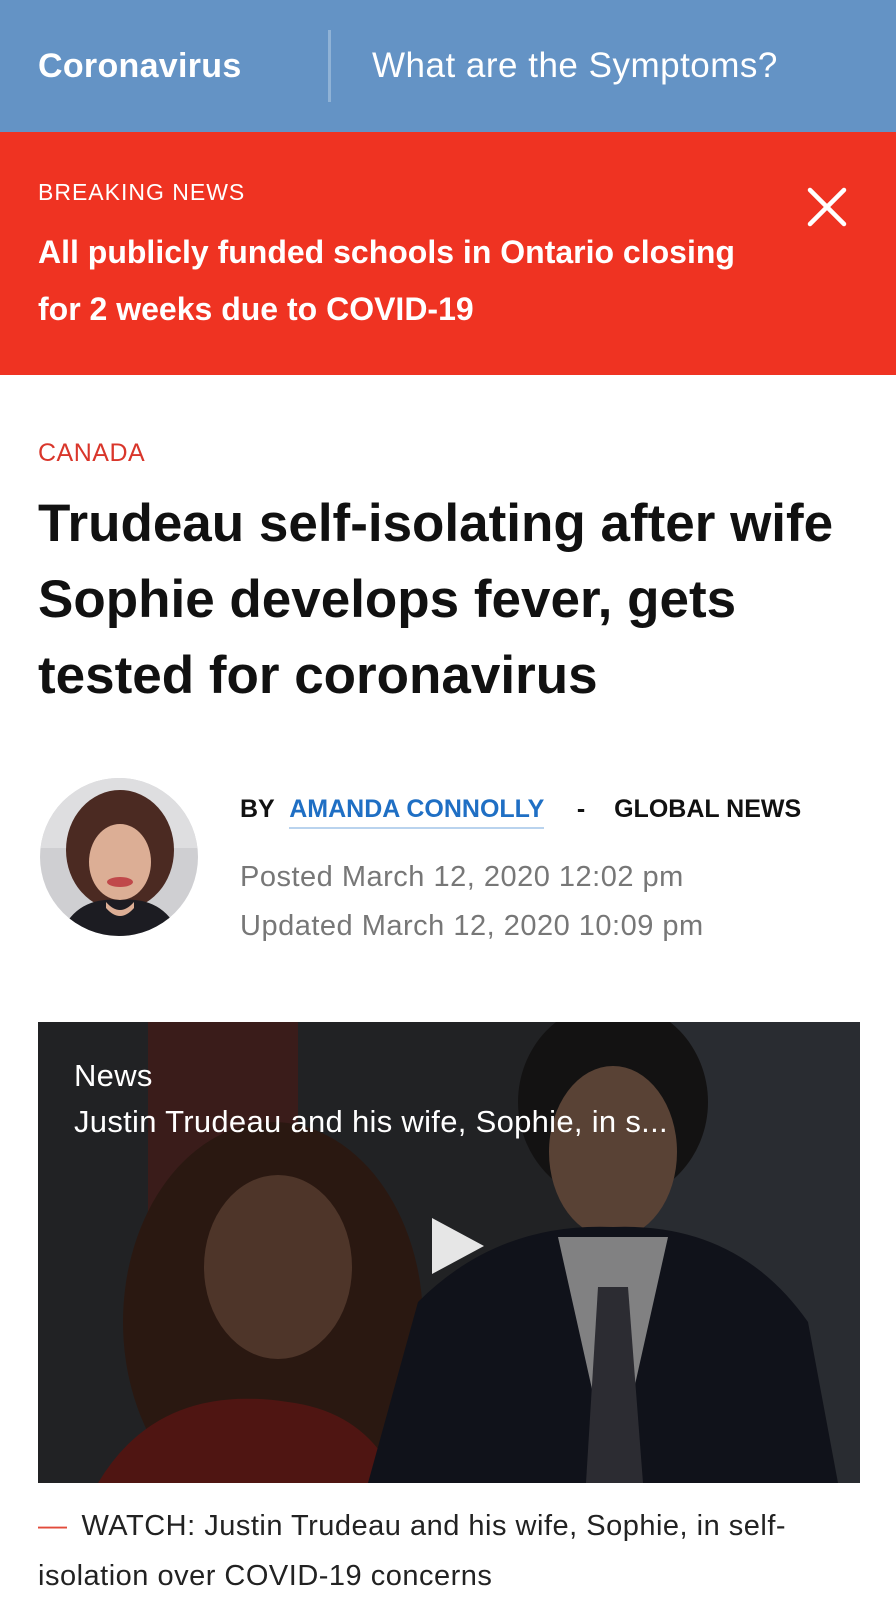 The height and width of the screenshot is (1624, 896). I want to click on updated-date: Updated March 12, 2020 10:09 pm, so click(472, 926).